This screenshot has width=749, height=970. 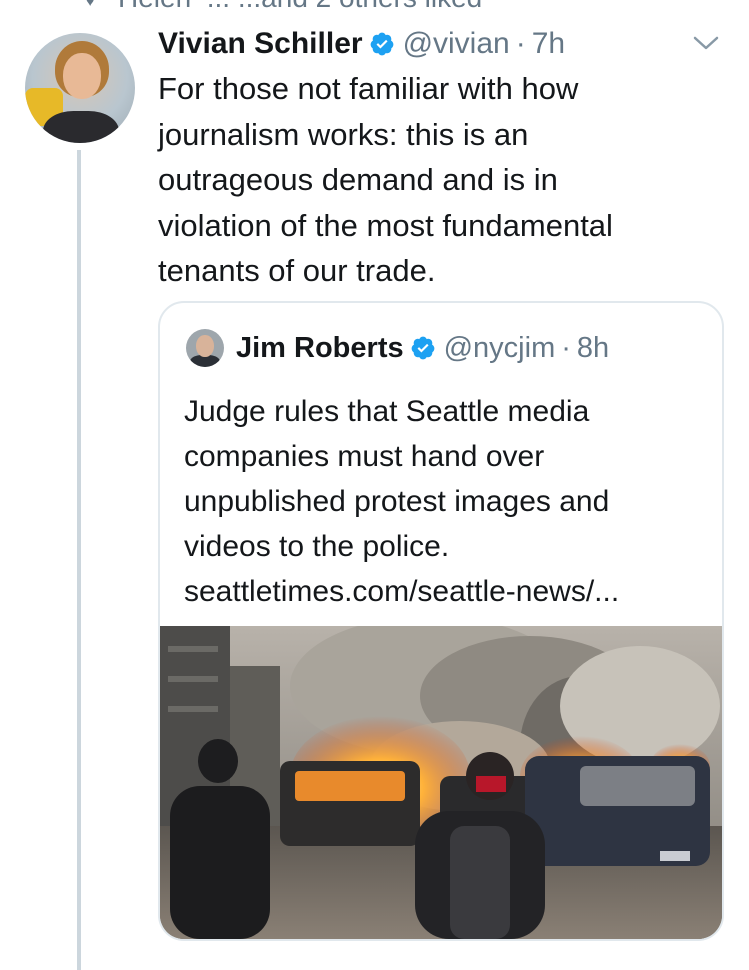 I want to click on quoted-text-line: Judge rules that Seattle media, so click(x=387, y=411).